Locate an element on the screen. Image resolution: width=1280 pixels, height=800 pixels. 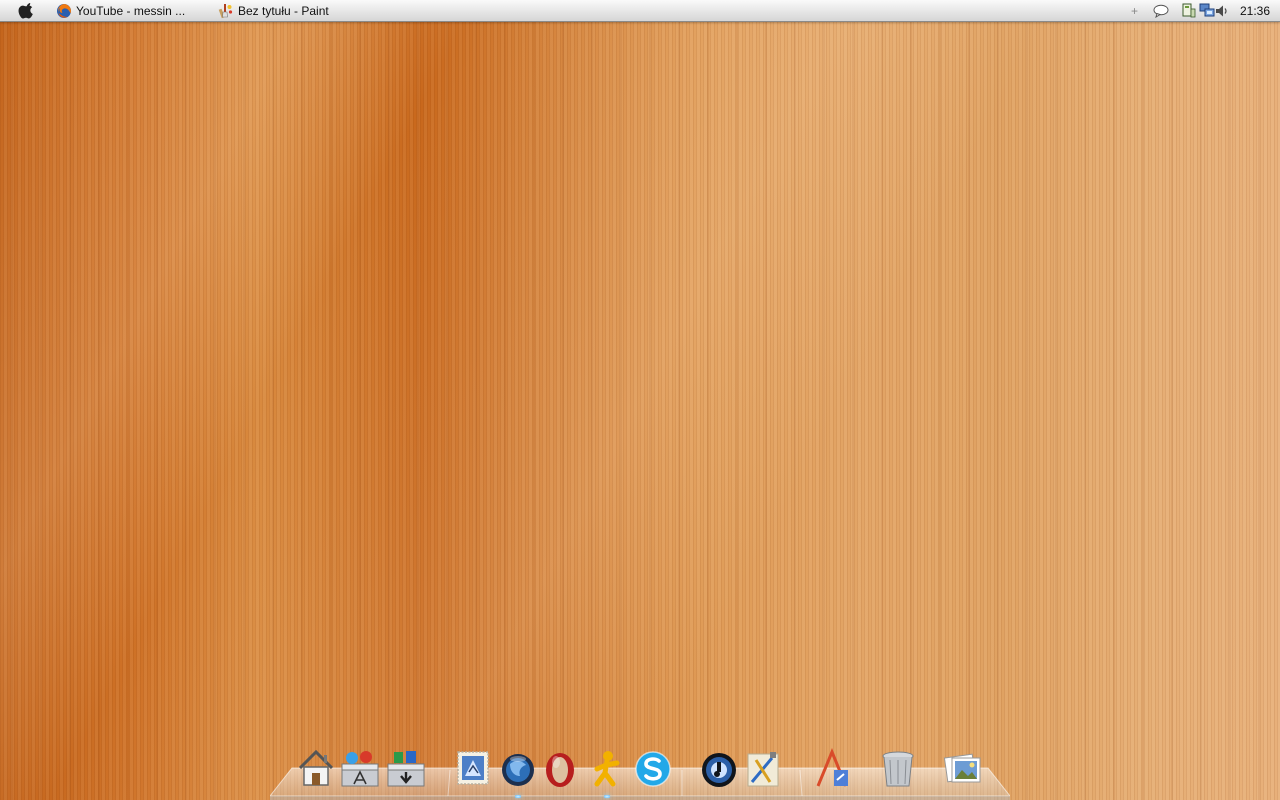
downloads-folder-icon is located at coordinates (406, 769).